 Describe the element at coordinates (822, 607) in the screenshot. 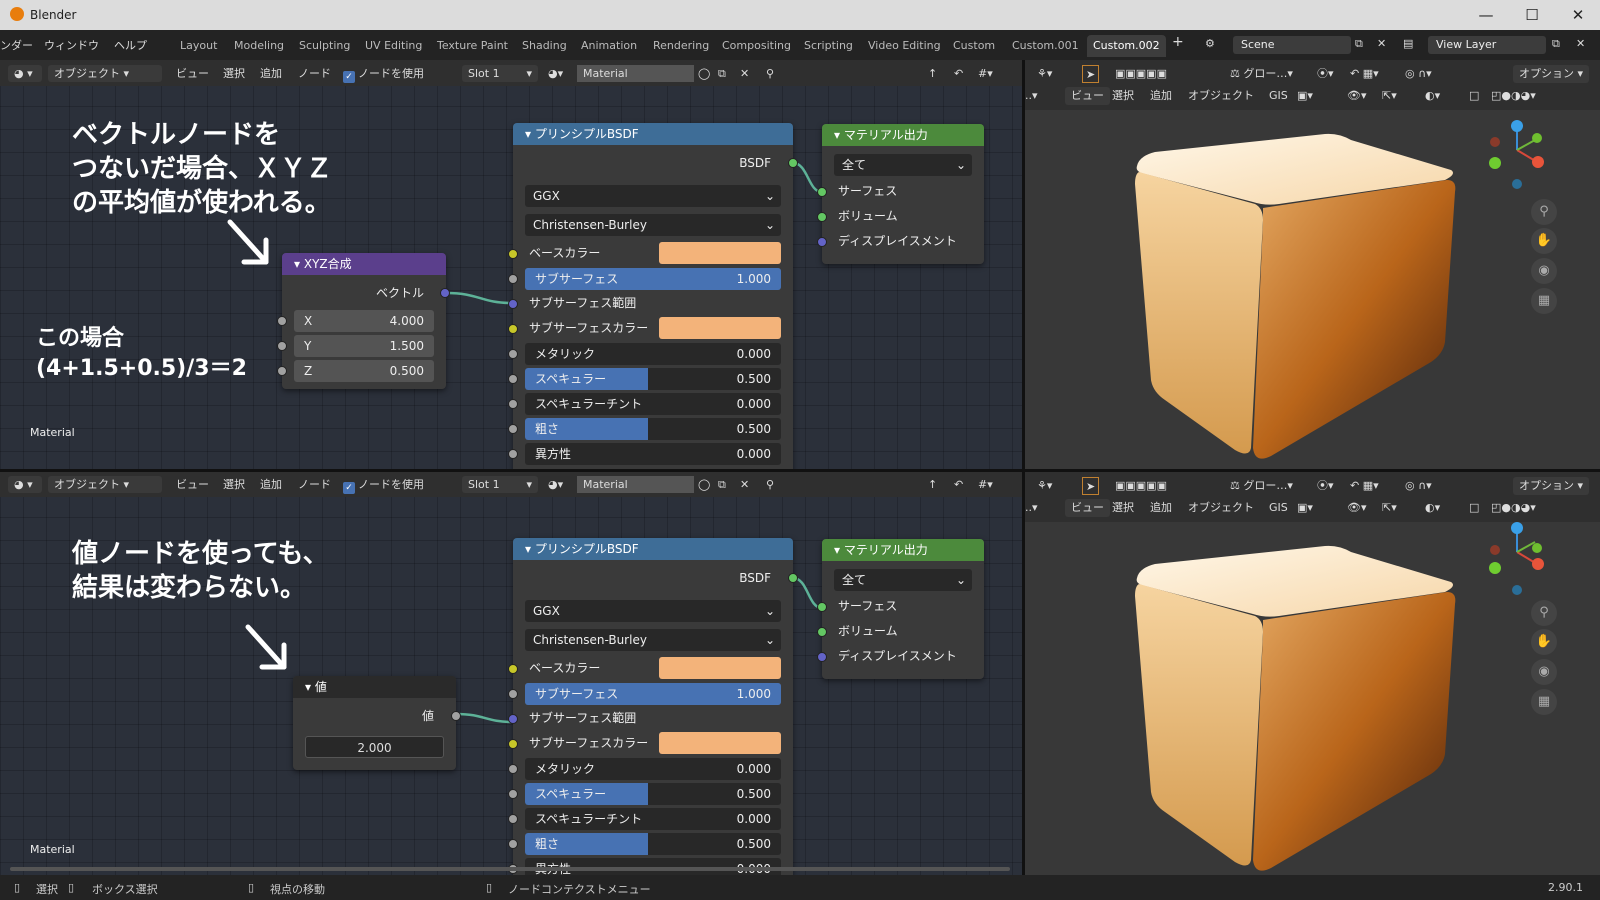

I see `surface-socket` at that location.